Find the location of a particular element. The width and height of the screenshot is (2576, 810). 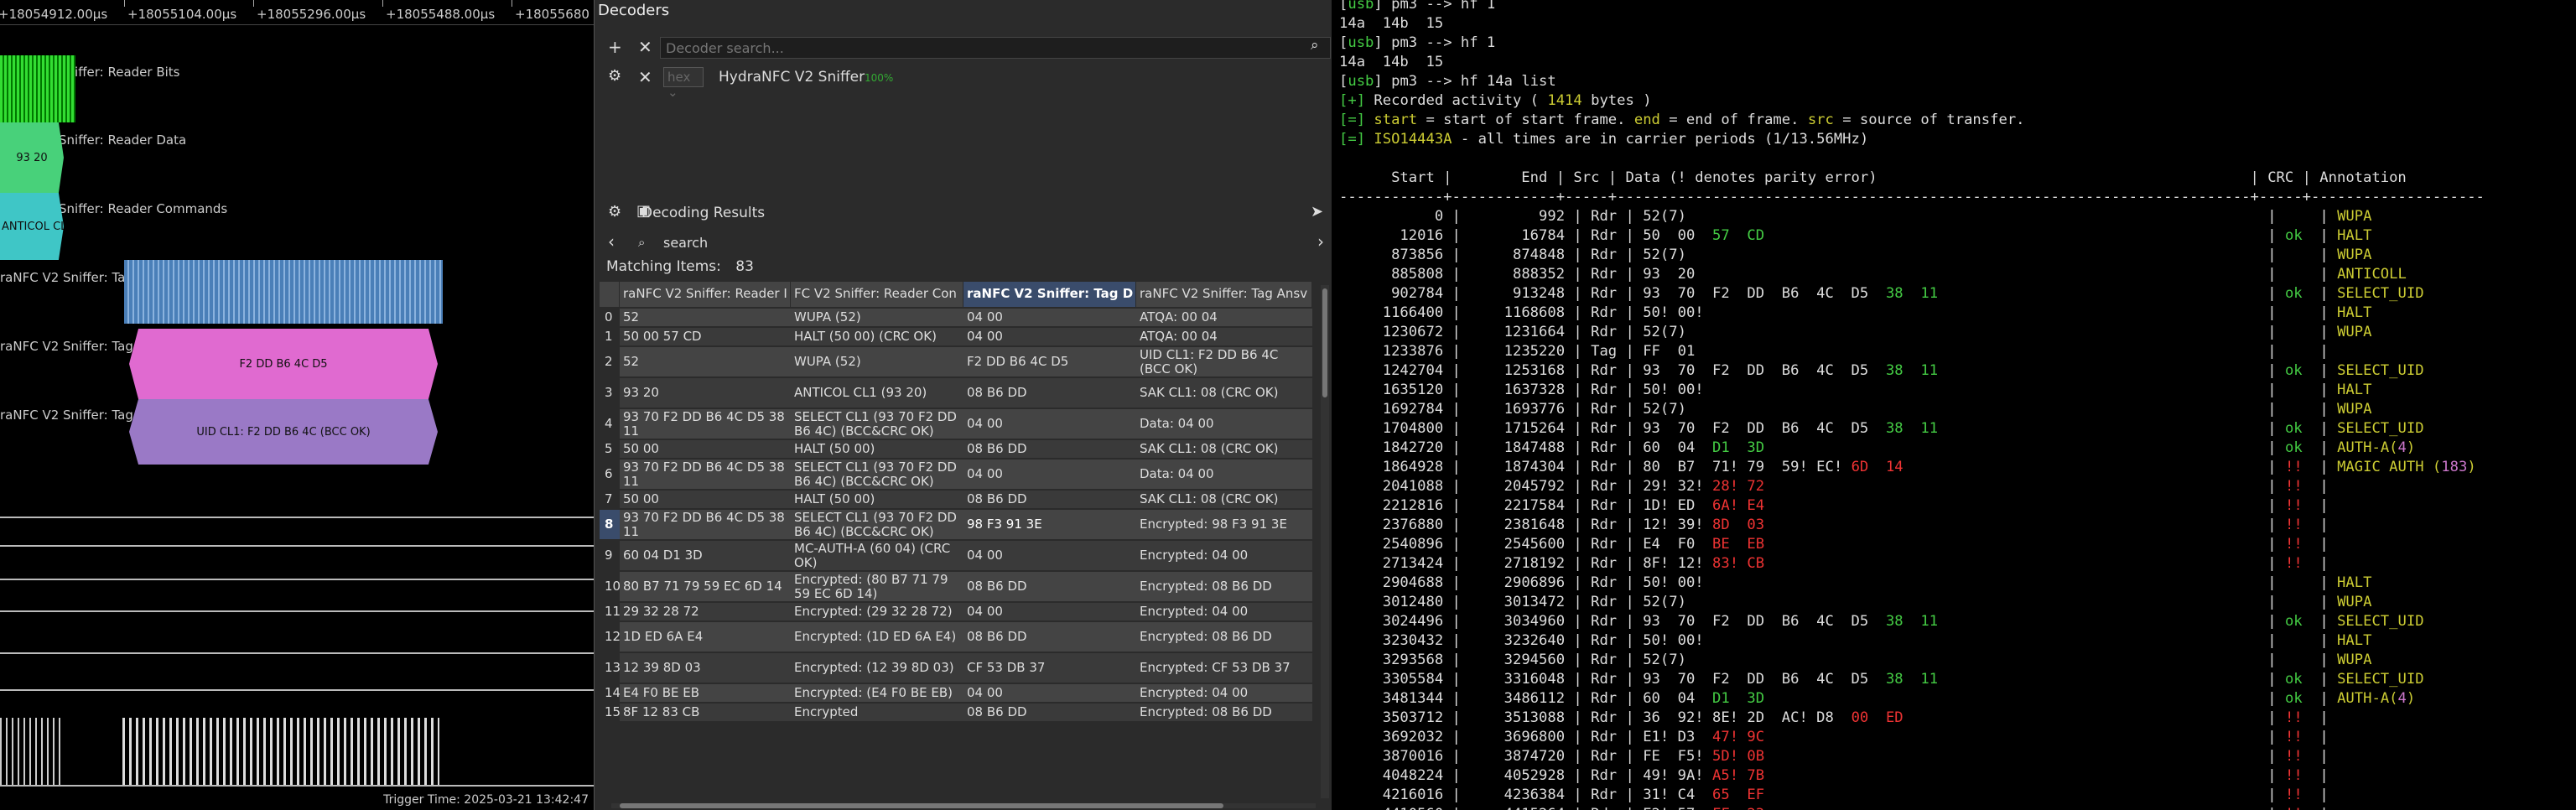

trace-row: 0 | 992 | Rdr | 52(7) | | WUPA is located at coordinates (1855, 216).